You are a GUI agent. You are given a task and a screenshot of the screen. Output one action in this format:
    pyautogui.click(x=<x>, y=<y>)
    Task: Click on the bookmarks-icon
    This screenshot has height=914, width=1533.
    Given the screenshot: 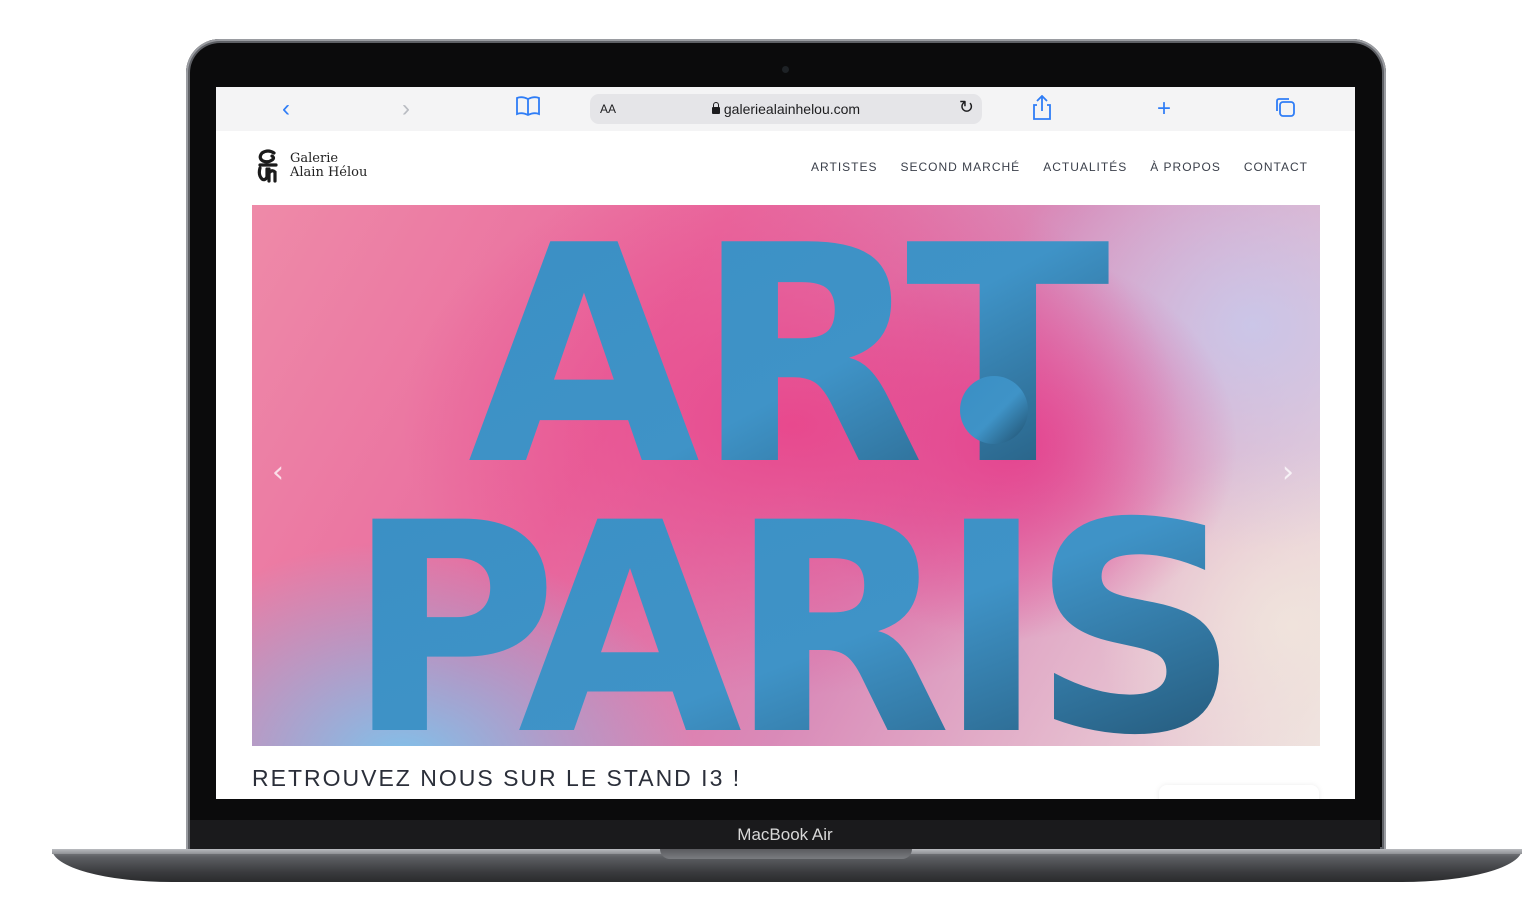 What is the action you would take?
    pyautogui.click(x=528, y=109)
    